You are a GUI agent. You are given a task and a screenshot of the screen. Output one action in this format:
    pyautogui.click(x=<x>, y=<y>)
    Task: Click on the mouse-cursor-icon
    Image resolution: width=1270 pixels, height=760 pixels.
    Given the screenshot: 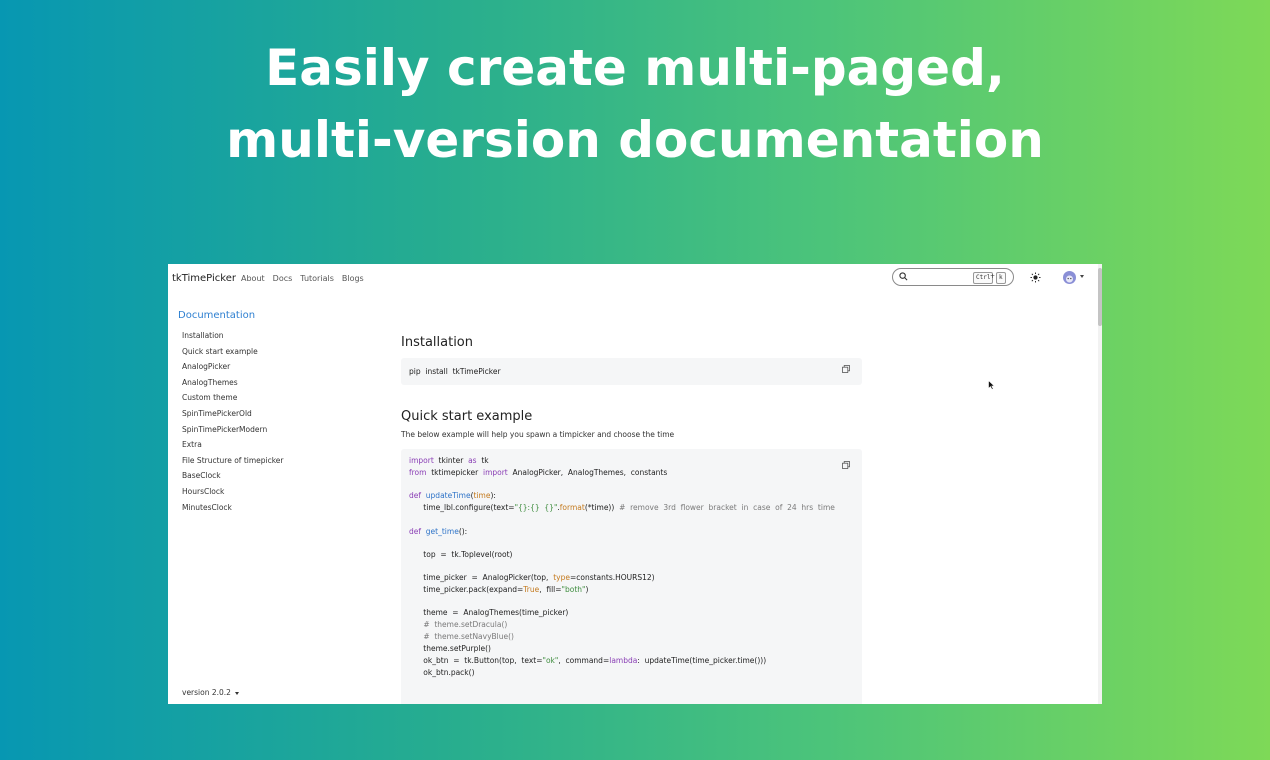 What is the action you would take?
    pyautogui.click(x=991, y=385)
    